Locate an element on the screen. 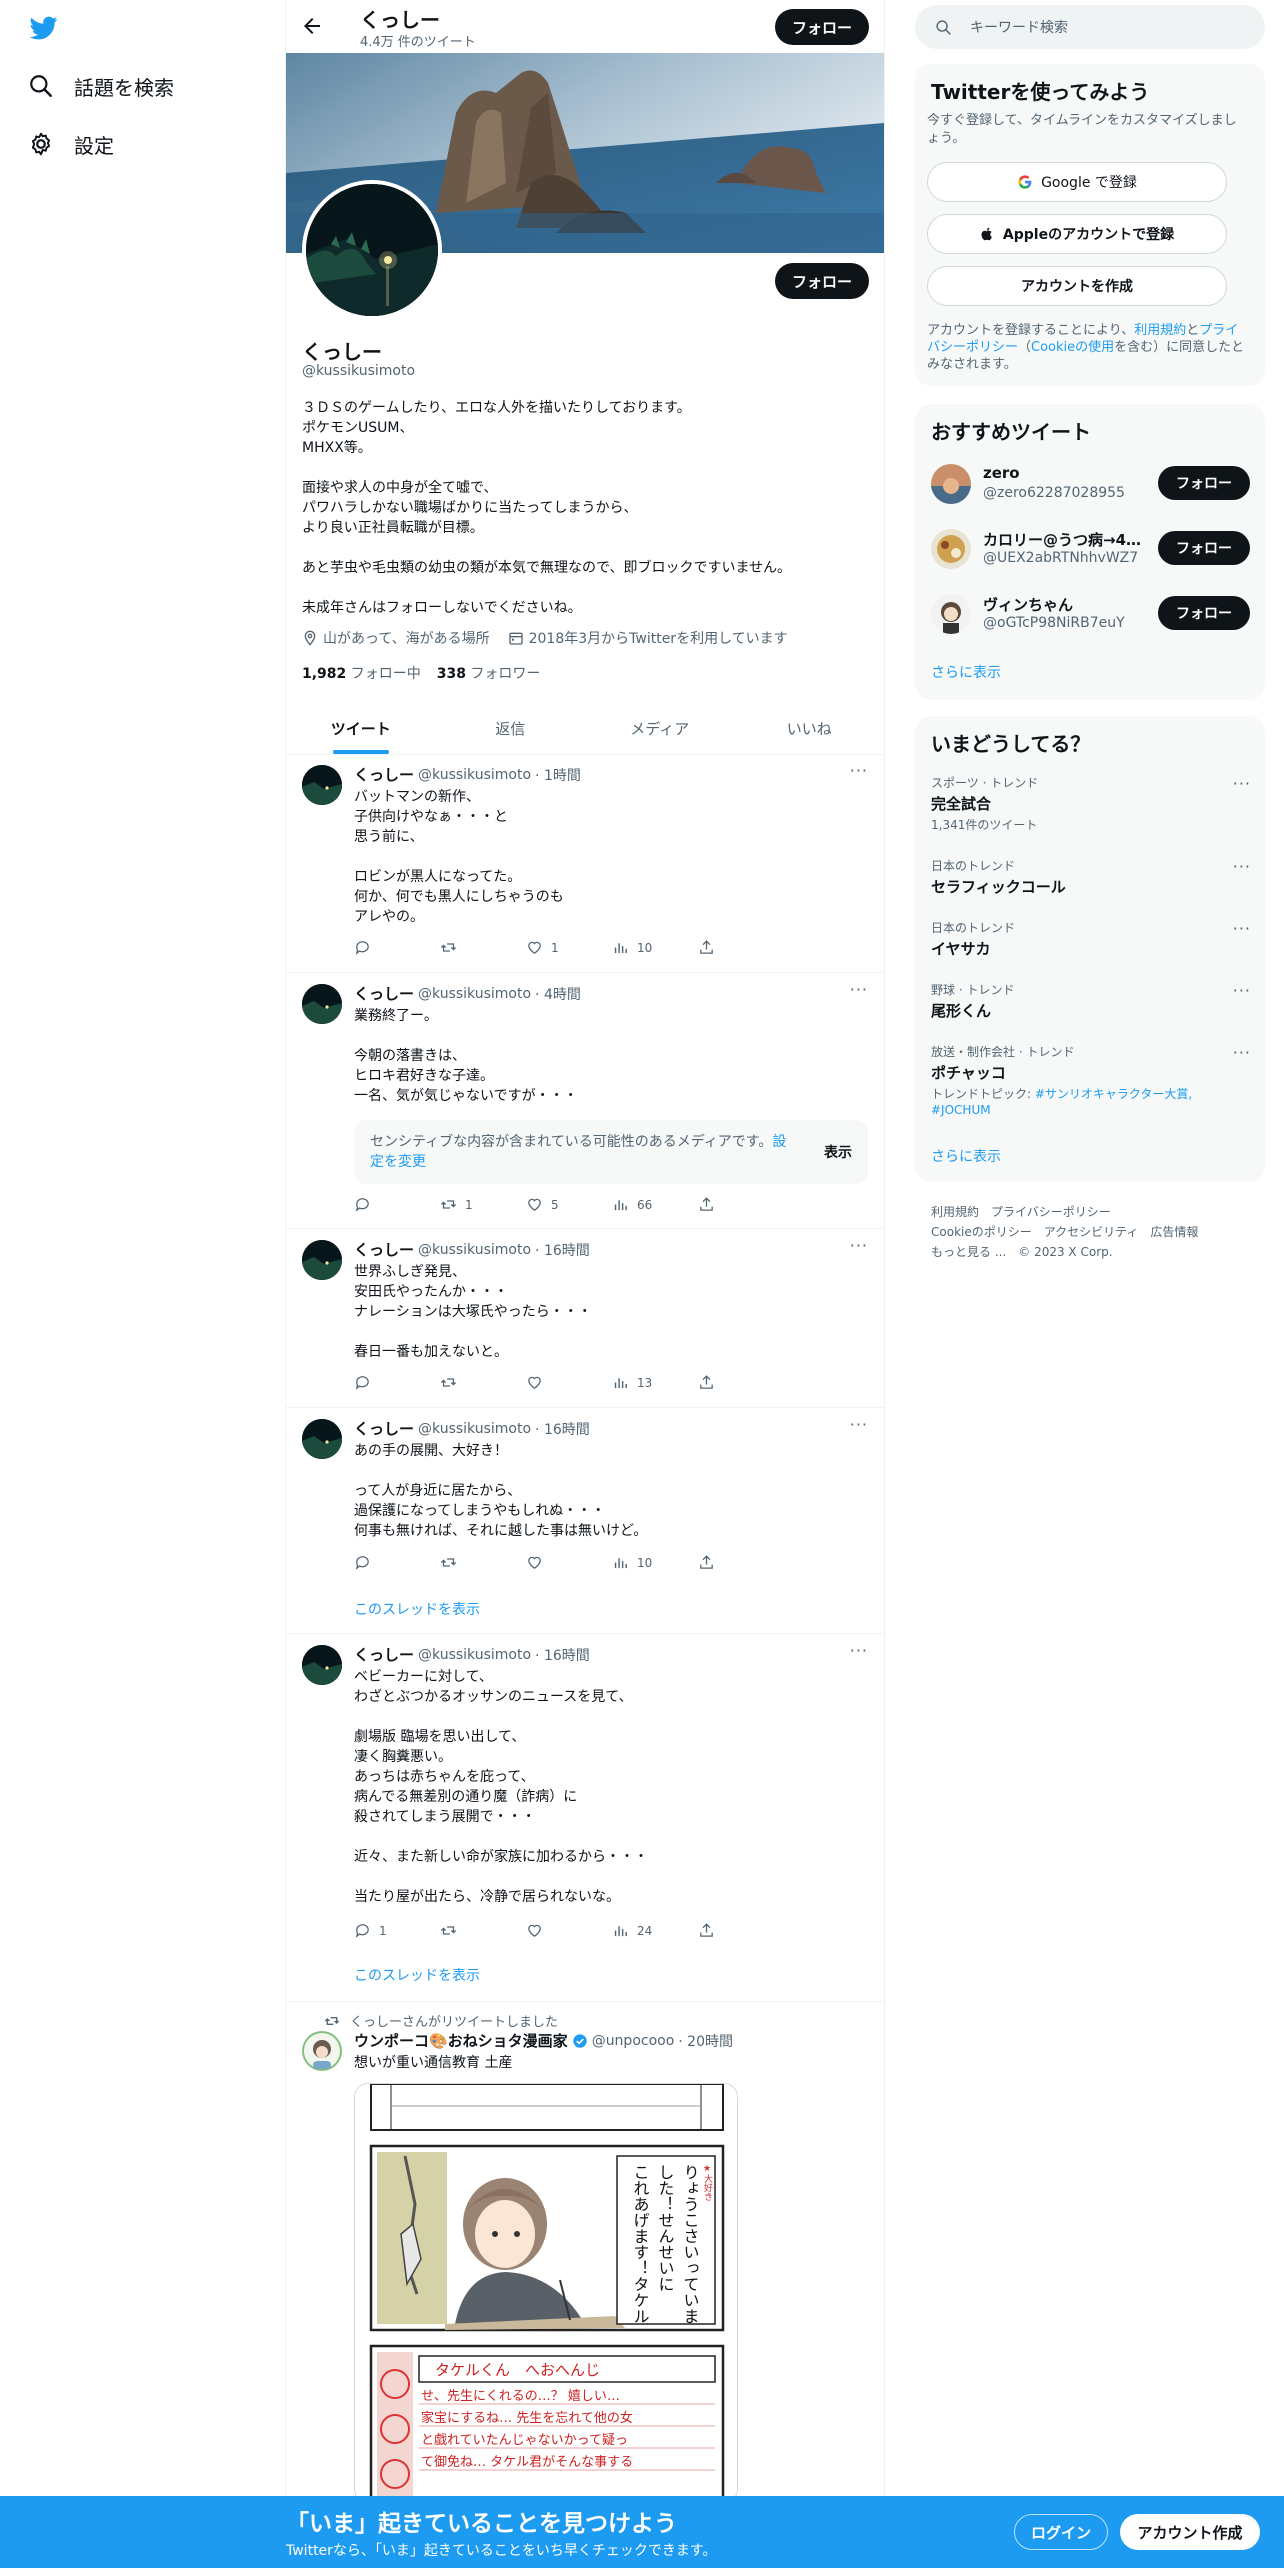 The image size is (1284, 2568). create-account-button: アカウントを作成 is located at coordinates (1077, 286).